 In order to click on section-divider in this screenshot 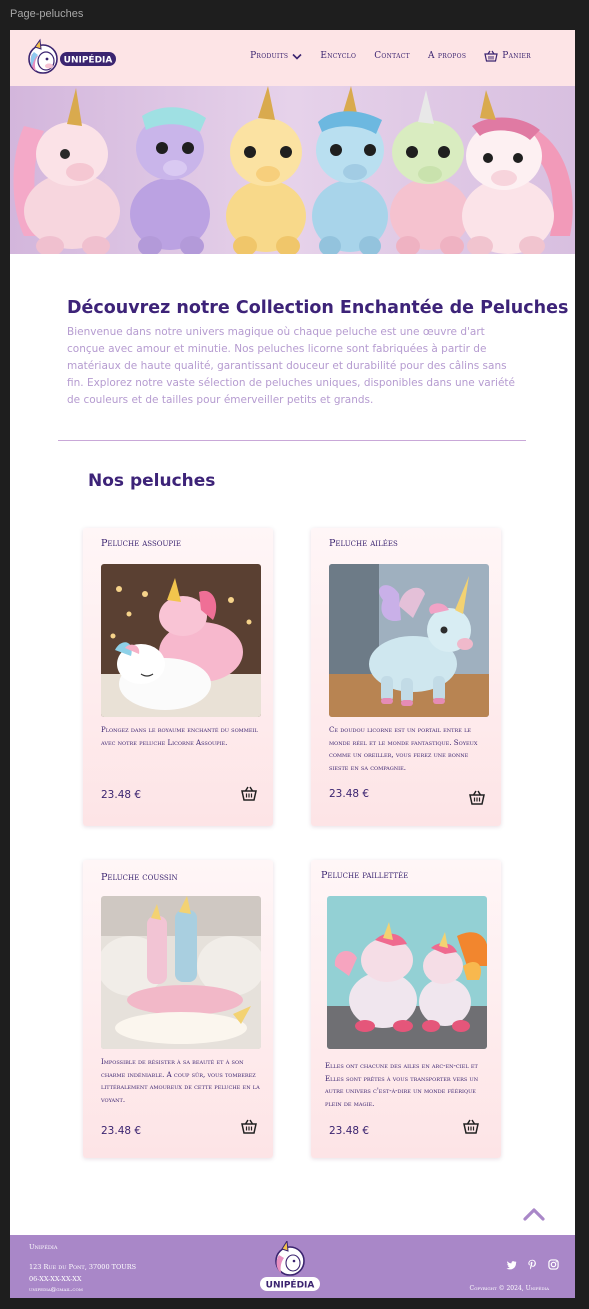, I will do `click(292, 440)`.